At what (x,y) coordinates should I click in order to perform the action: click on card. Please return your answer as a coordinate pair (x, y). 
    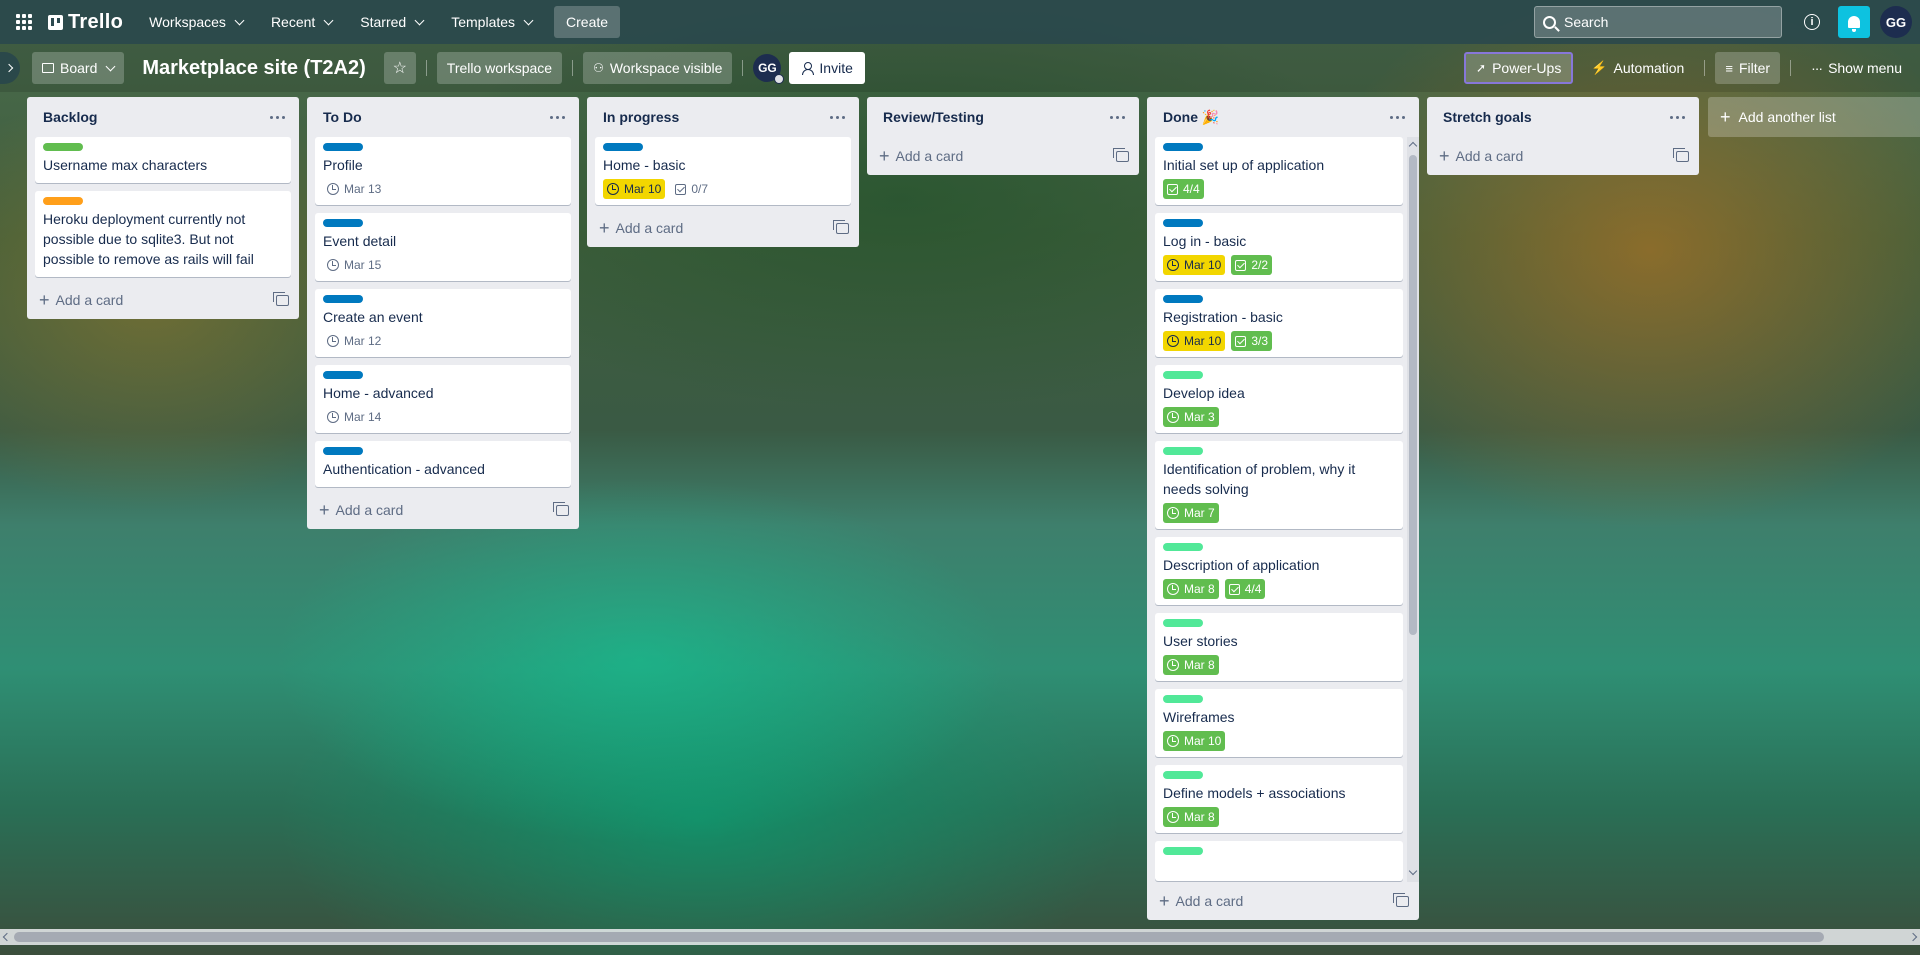
    Looking at the image, I should click on (1279, 861).